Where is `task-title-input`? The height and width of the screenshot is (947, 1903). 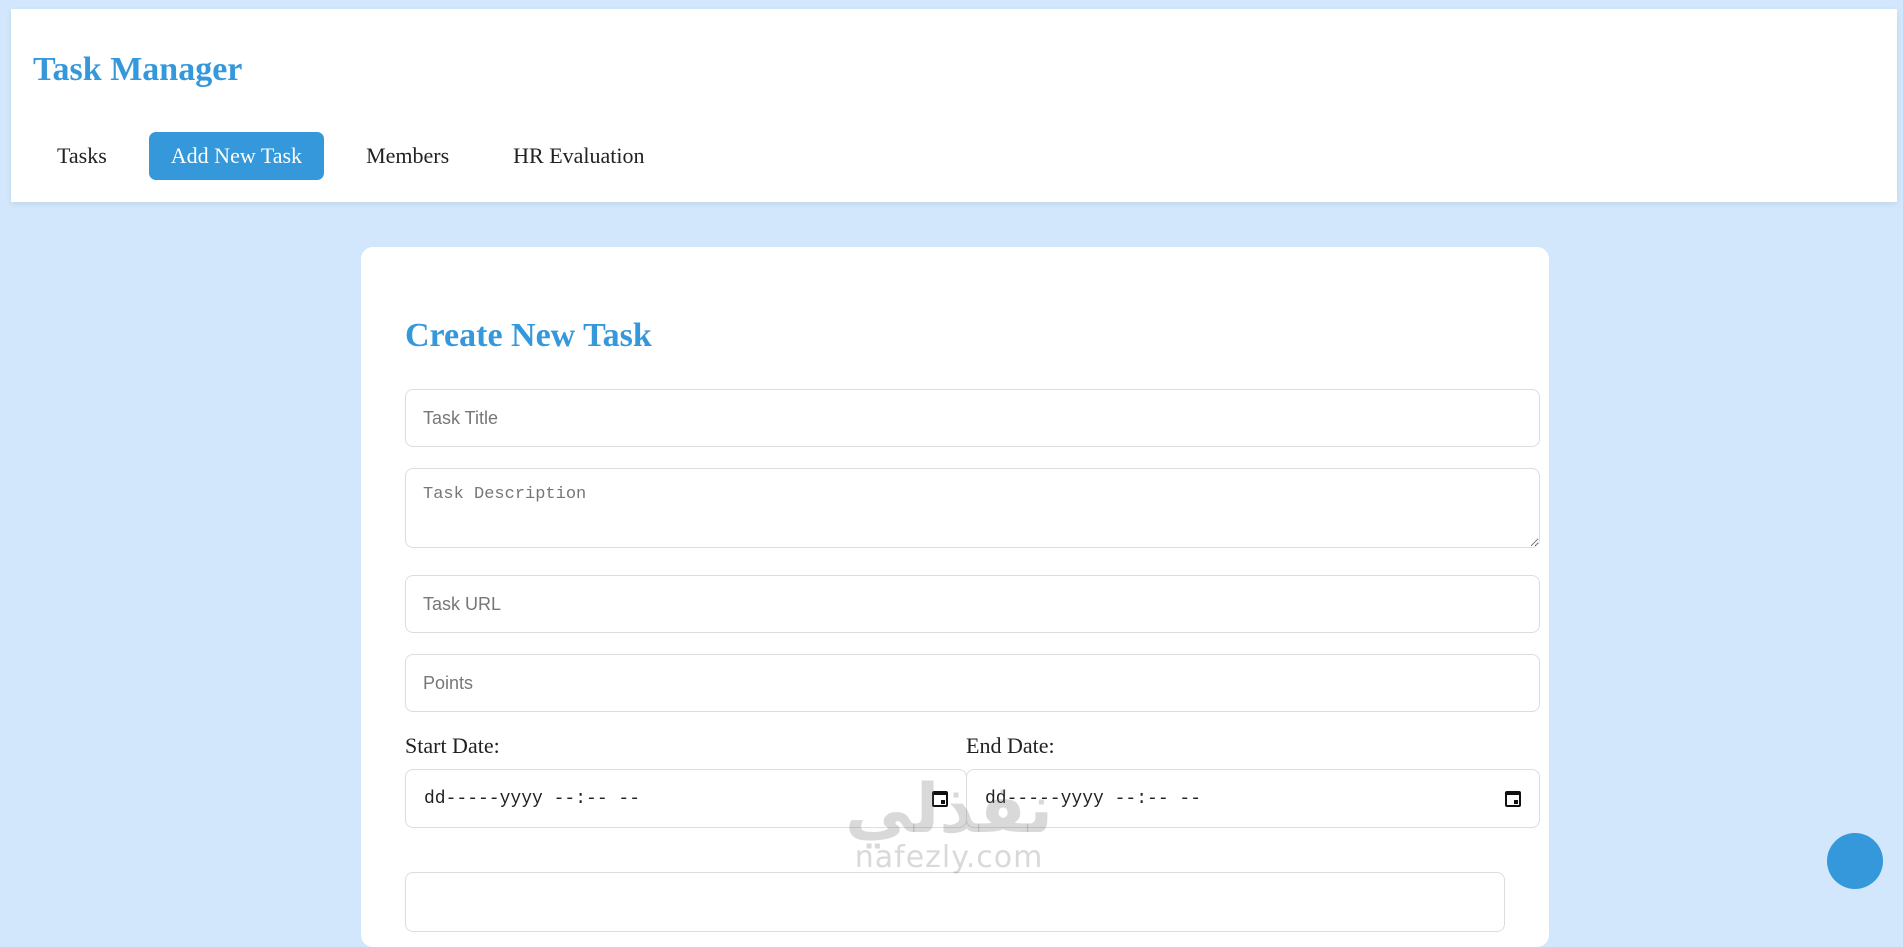
task-title-input is located at coordinates (972, 418).